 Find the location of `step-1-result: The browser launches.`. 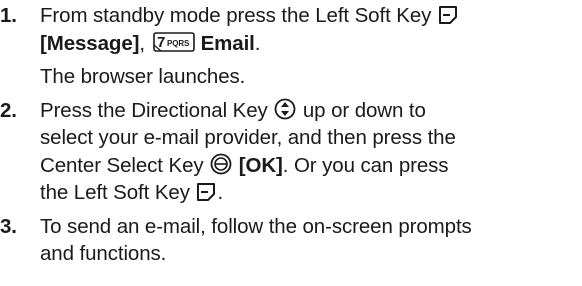

step-1-result: The browser launches. is located at coordinates (143, 76).